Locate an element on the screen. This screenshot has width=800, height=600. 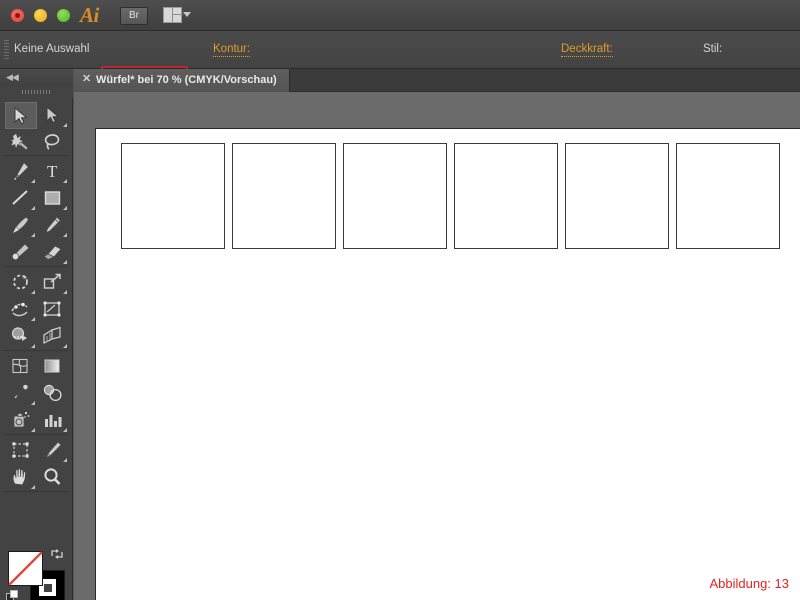
stroke-weight-label: Kontur: is located at coordinates (232, 50).